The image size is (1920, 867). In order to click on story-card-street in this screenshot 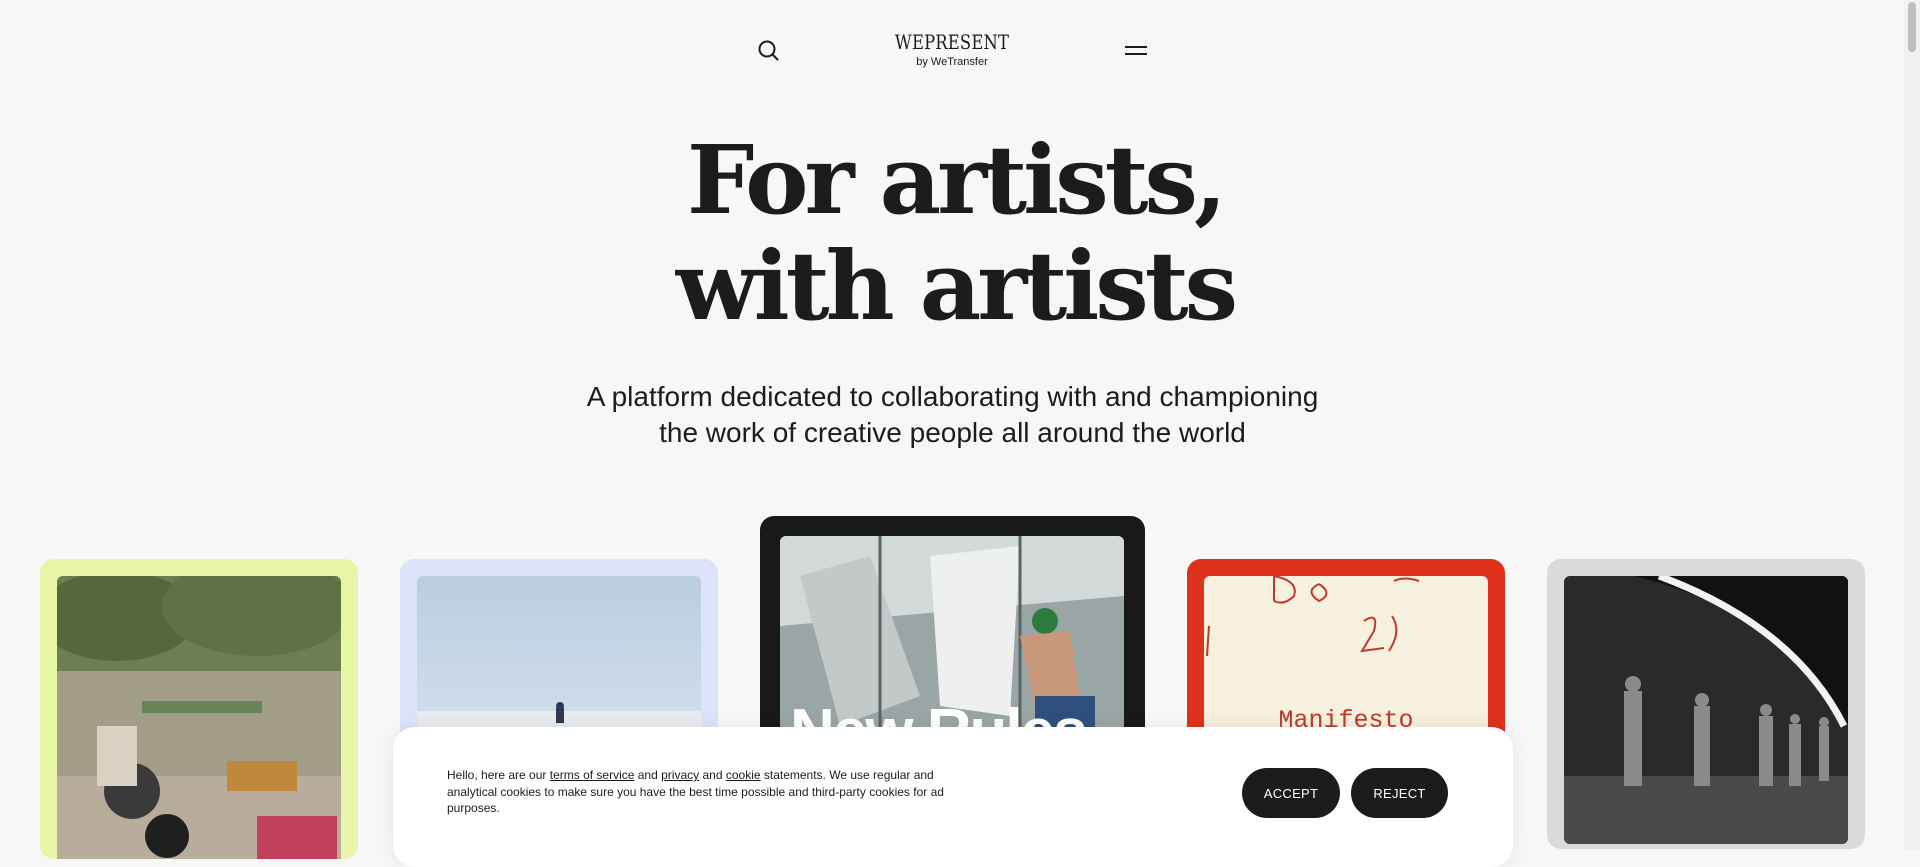, I will do `click(199, 709)`.